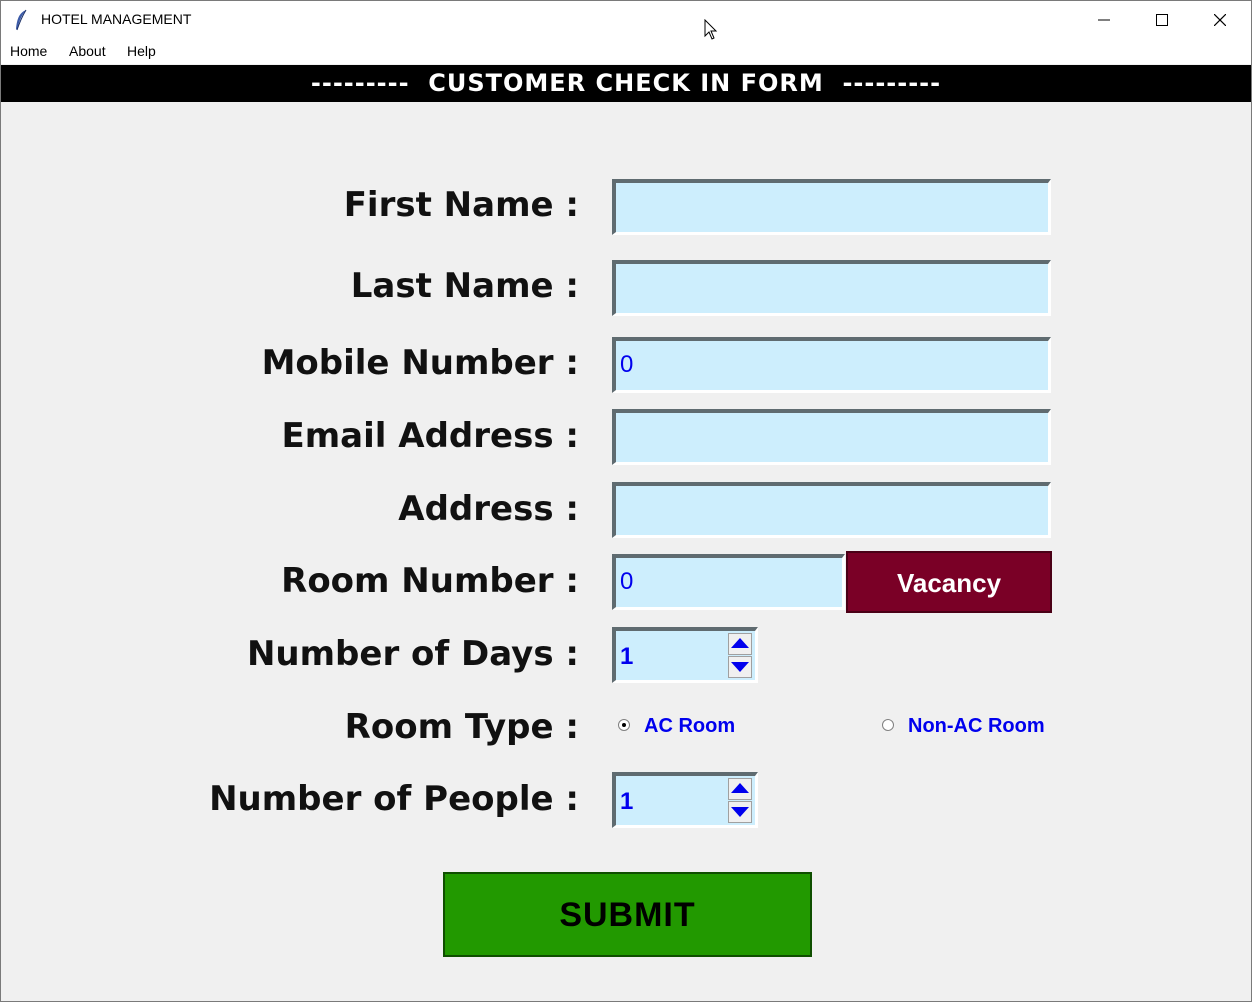 The height and width of the screenshot is (1002, 1252). I want to click on first-name-input, so click(831, 207).